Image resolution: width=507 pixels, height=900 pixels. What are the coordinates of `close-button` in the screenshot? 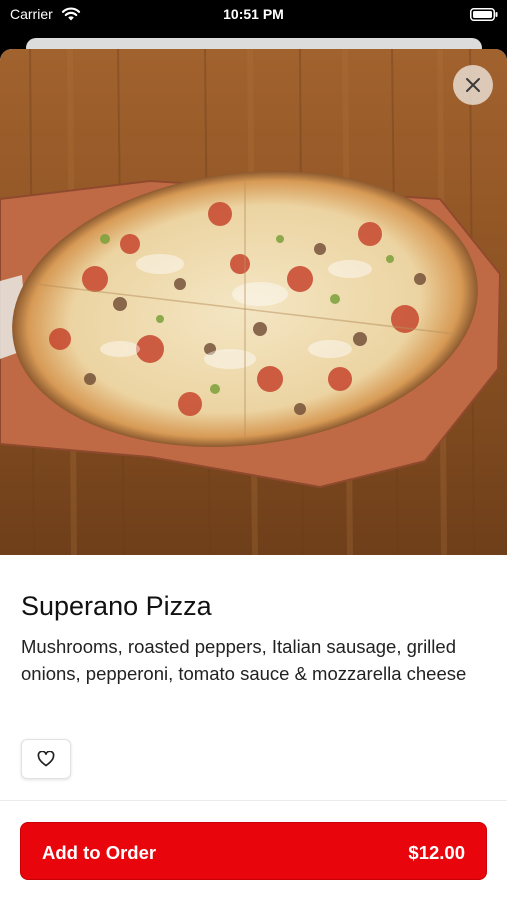 It's located at (473, 85).